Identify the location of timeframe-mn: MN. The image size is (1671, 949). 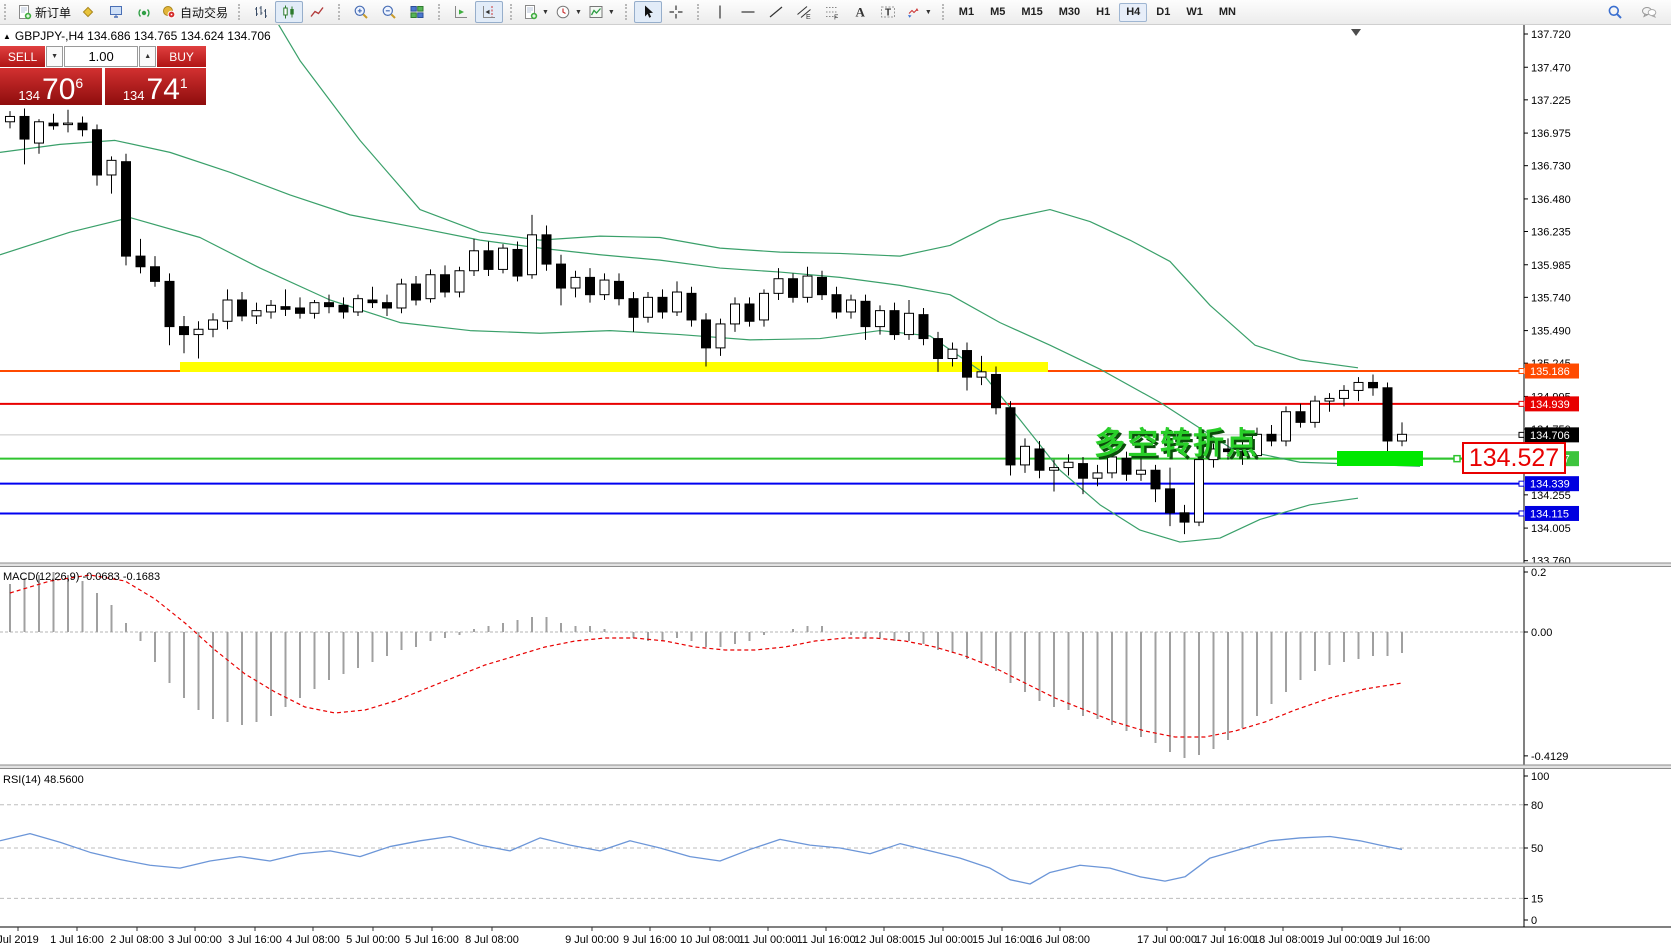
(1227, 12).